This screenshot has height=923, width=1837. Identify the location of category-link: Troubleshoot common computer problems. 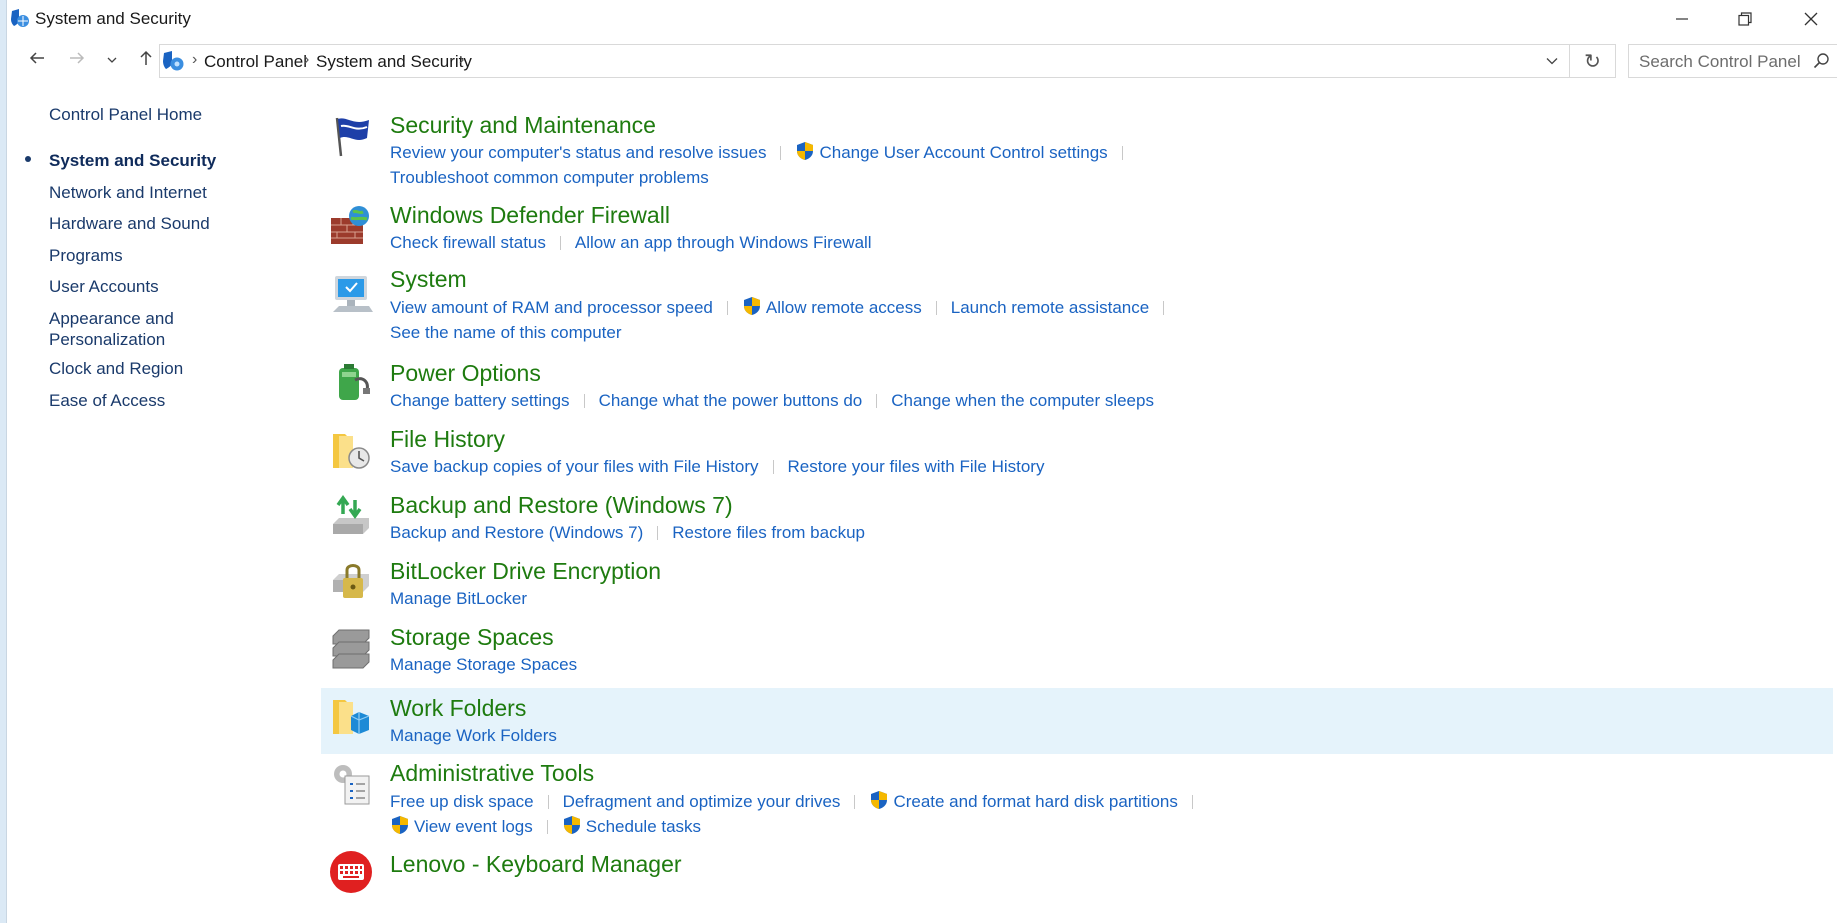
(549, 178).